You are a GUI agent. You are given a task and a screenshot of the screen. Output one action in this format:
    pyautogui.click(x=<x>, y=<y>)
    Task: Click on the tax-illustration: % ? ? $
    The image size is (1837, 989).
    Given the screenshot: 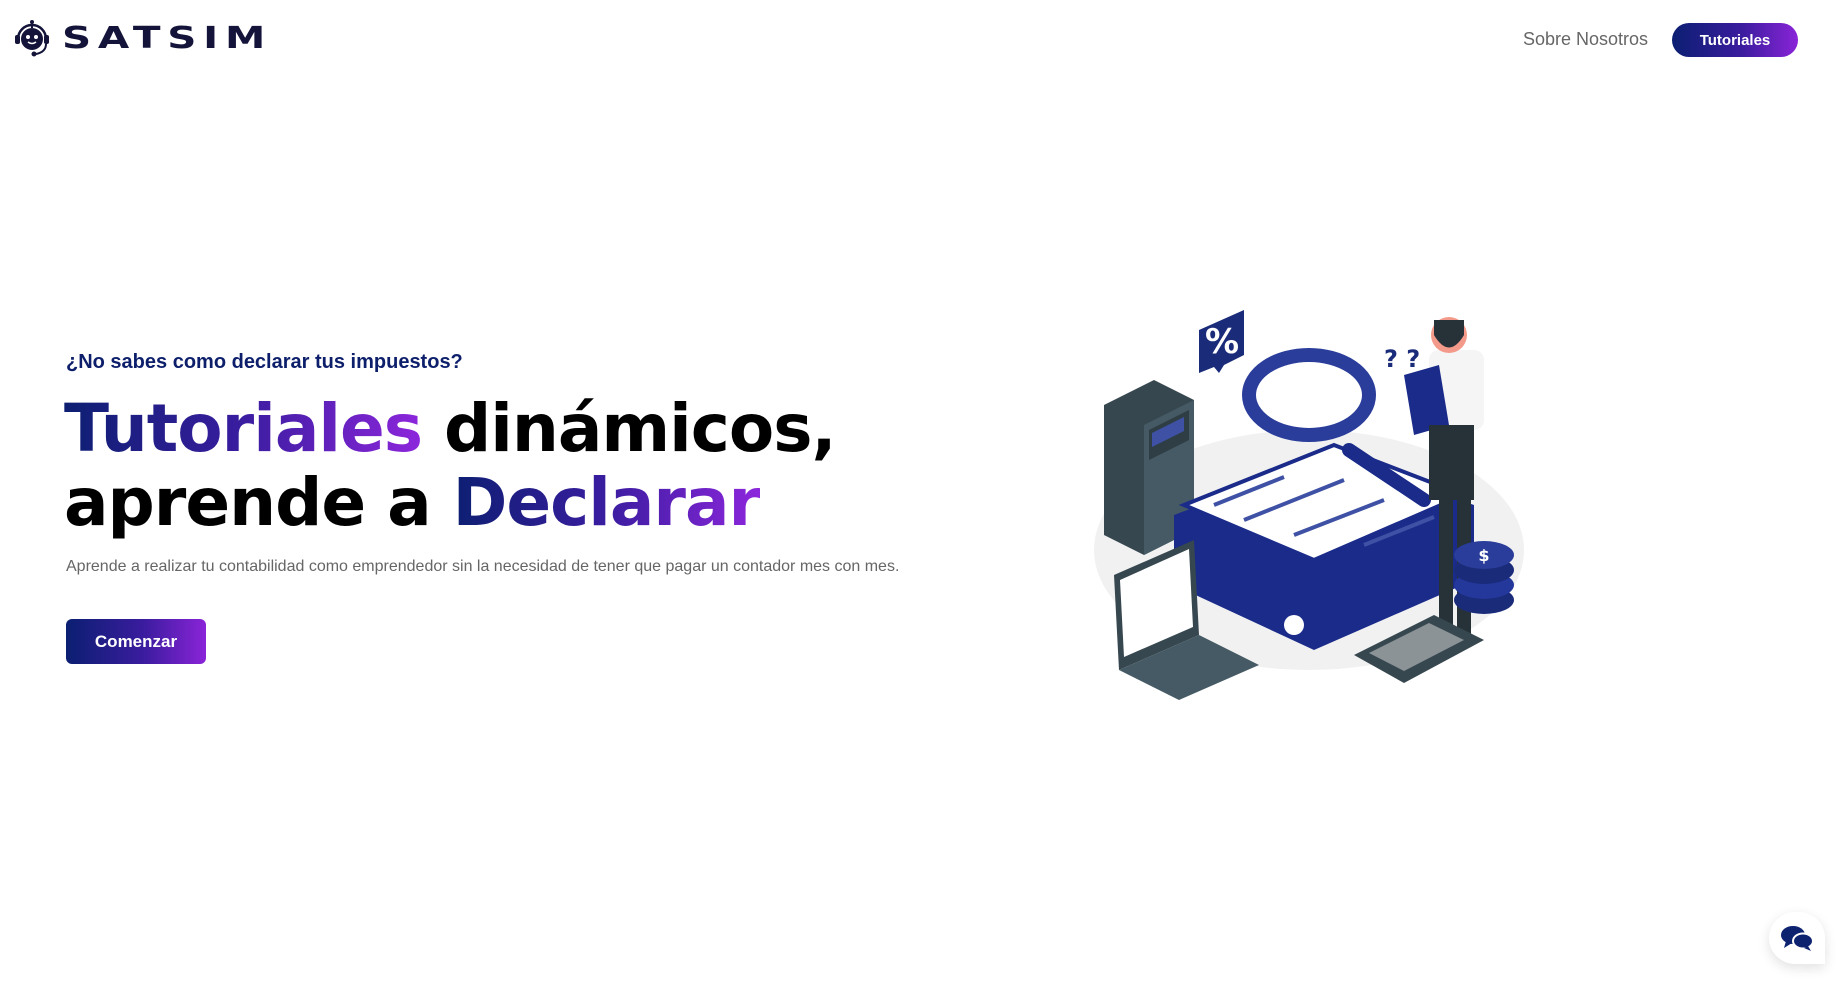 What is the action you would take?
    pyautogui.click(x=1309, y=505)
    